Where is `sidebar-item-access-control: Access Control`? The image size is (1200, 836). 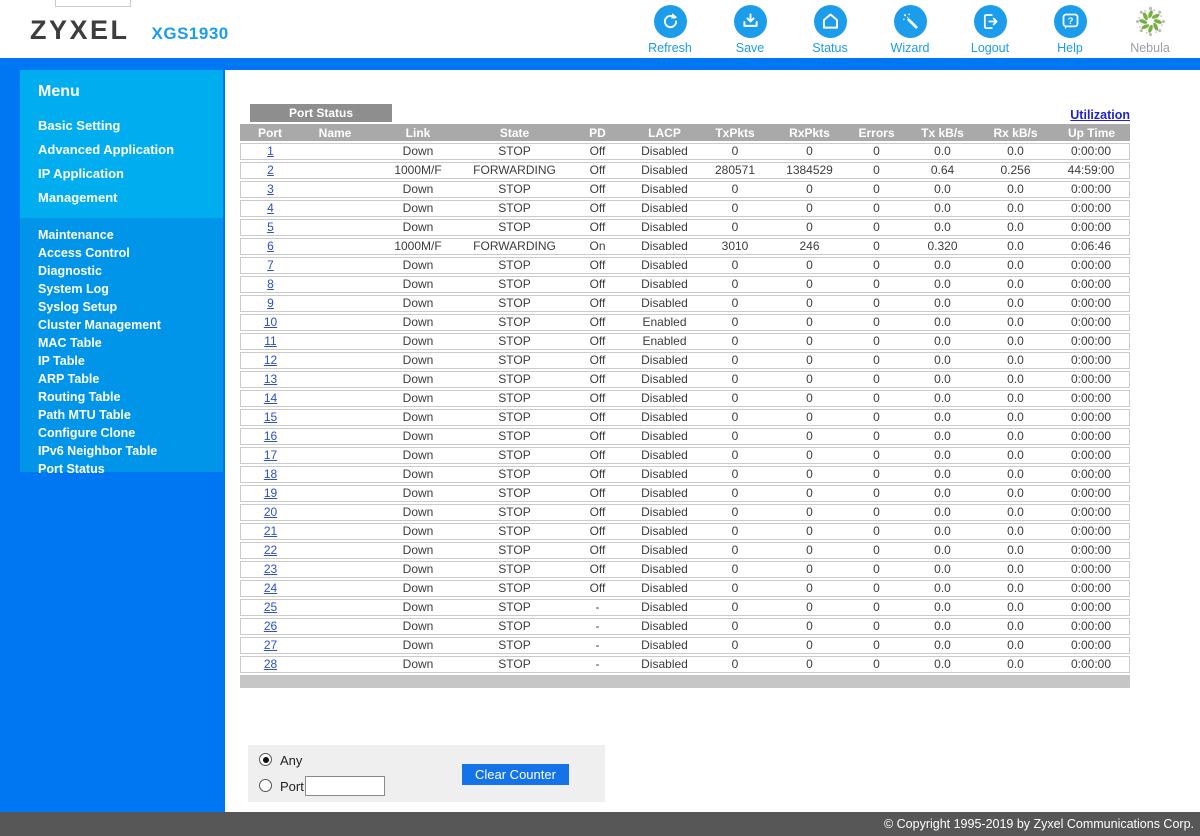
sidebar-item-access-control: Access Control is located at coordinates (130, 253).